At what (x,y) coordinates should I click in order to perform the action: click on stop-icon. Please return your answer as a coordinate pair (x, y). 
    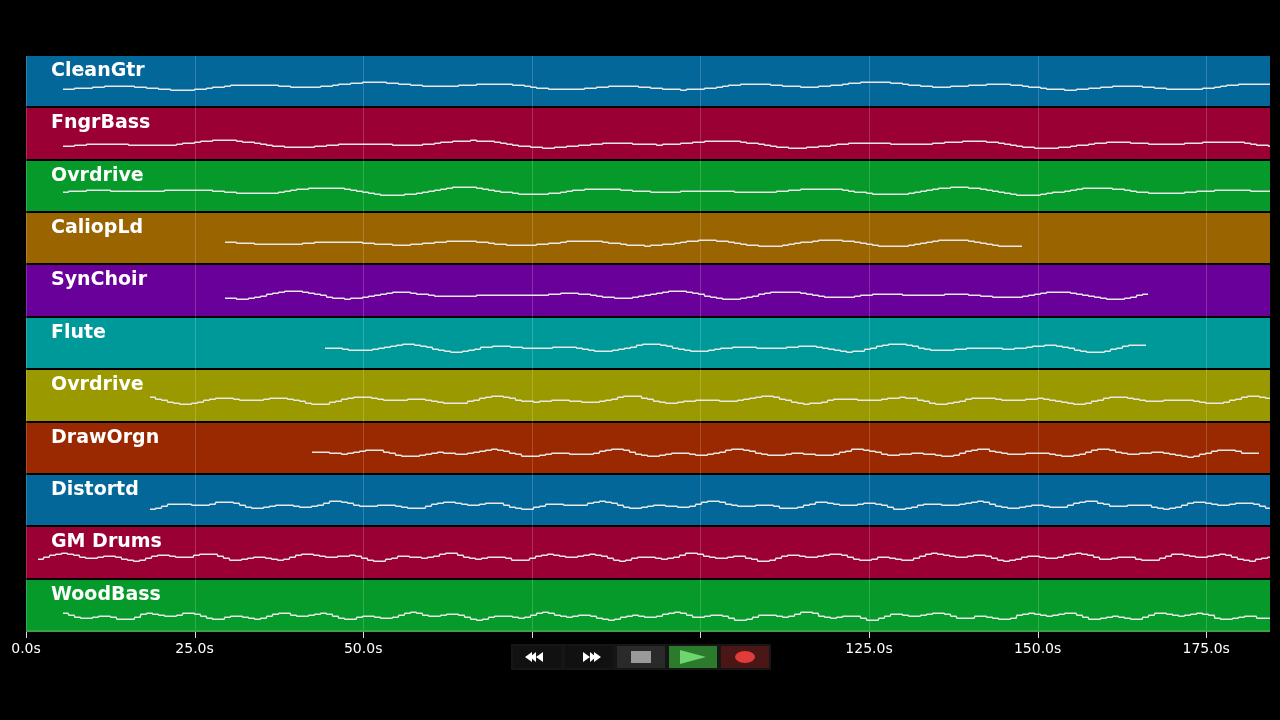
    Looking at the image, I should click on (641, 657).